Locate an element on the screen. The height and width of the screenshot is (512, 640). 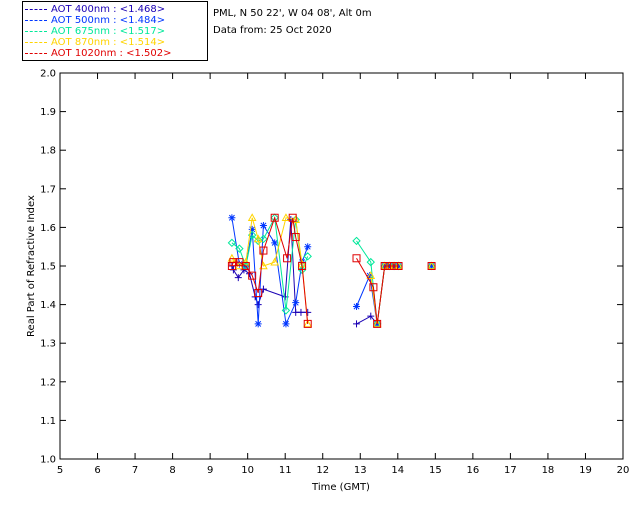
y-tick-labels: 1.0 1.1 1.2 1.3 1.4 1.5 1.6 1.7 1.8 1.9 2.0 is located at coordinates (48, 267).